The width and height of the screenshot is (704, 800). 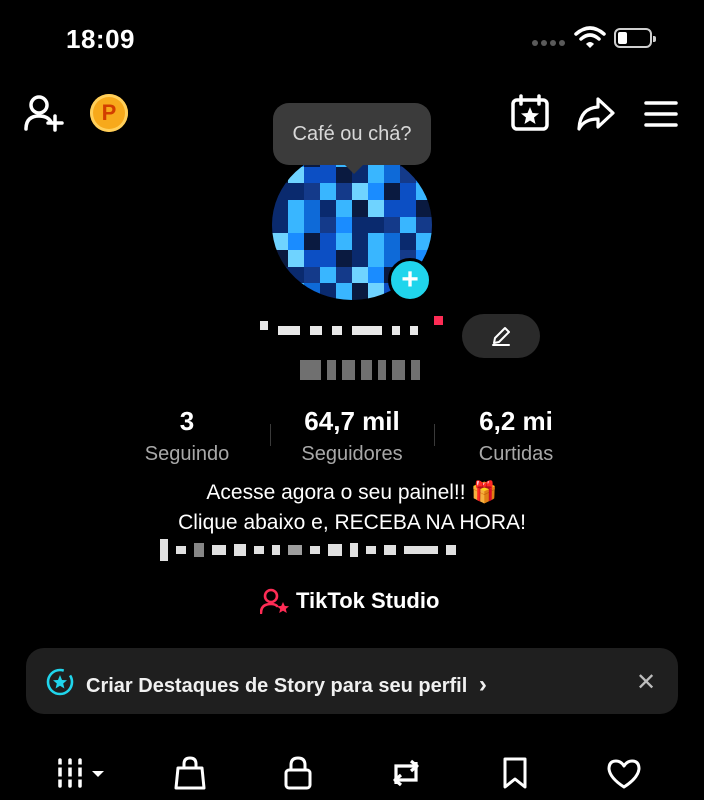 I want to click on stat-followers: 64,7 mil Seguidores, so click(x=352, y=436).